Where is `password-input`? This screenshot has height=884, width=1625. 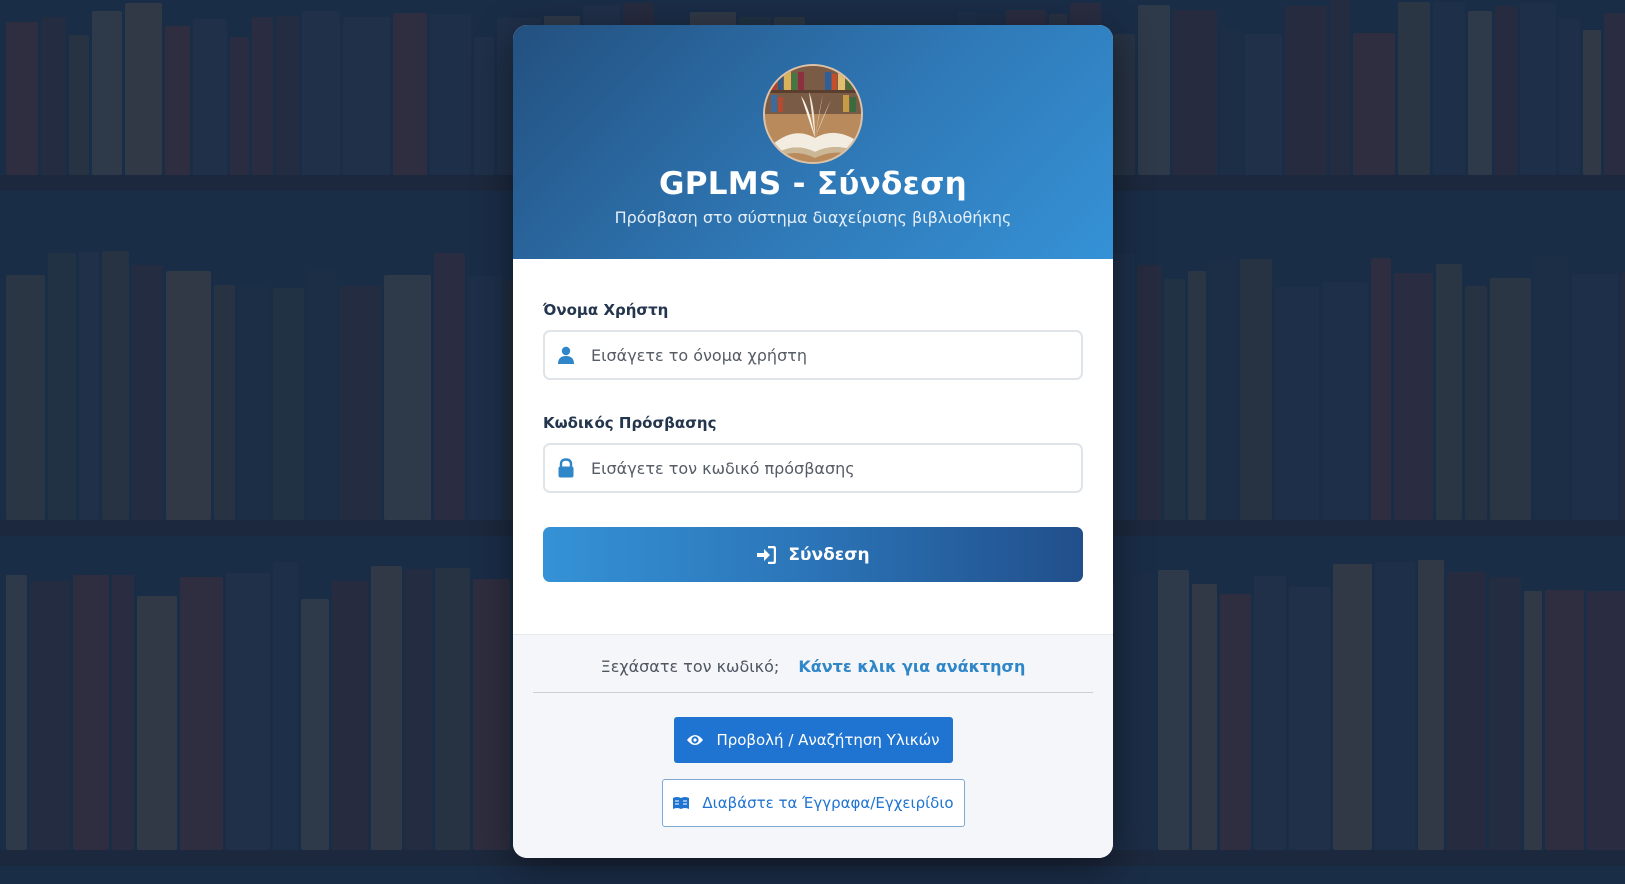
password-input is located at coordinates (821, 468).